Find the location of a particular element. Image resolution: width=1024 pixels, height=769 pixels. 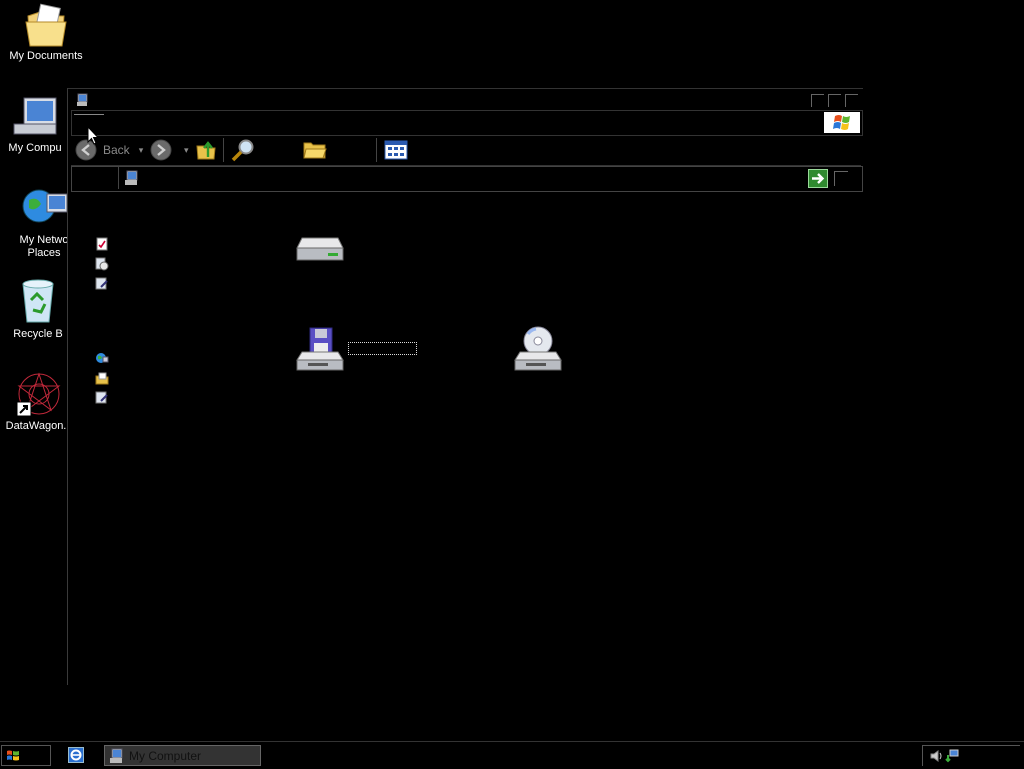

search-button is located at coordinates (243, 150).